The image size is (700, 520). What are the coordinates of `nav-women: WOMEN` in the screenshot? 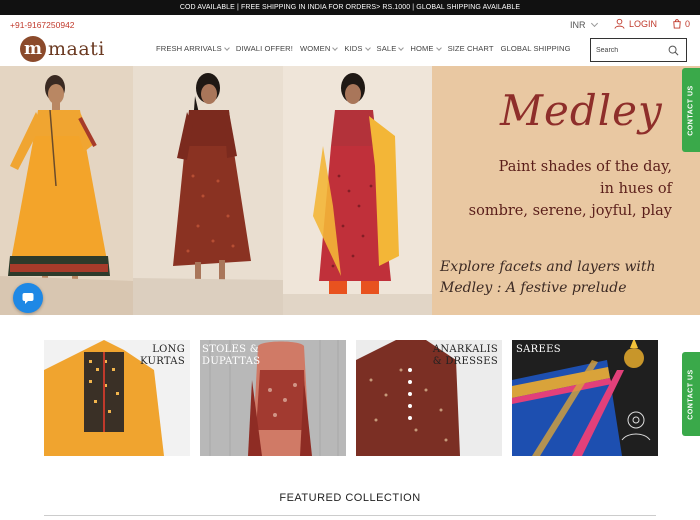 It's located at (319, 48).